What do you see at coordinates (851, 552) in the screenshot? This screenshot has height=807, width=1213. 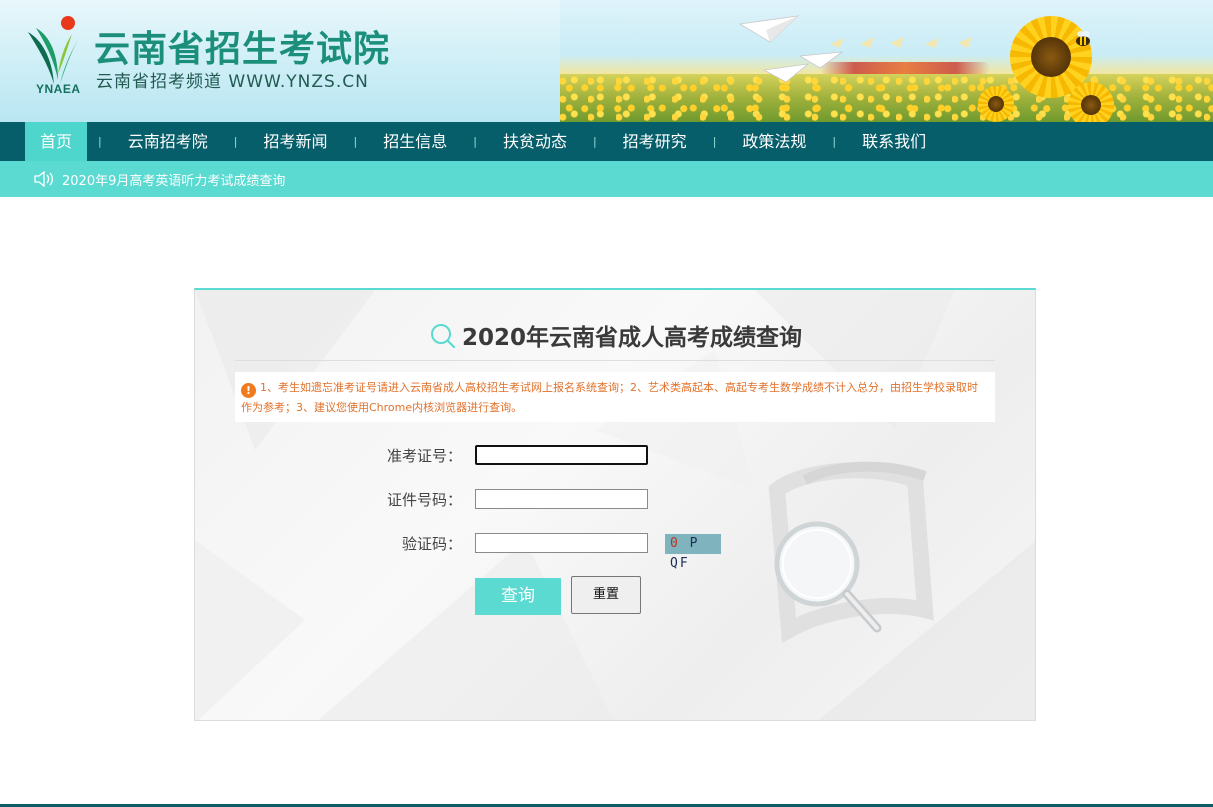 I see `magnifier-documents-icon` at bounding box center [851, 552].